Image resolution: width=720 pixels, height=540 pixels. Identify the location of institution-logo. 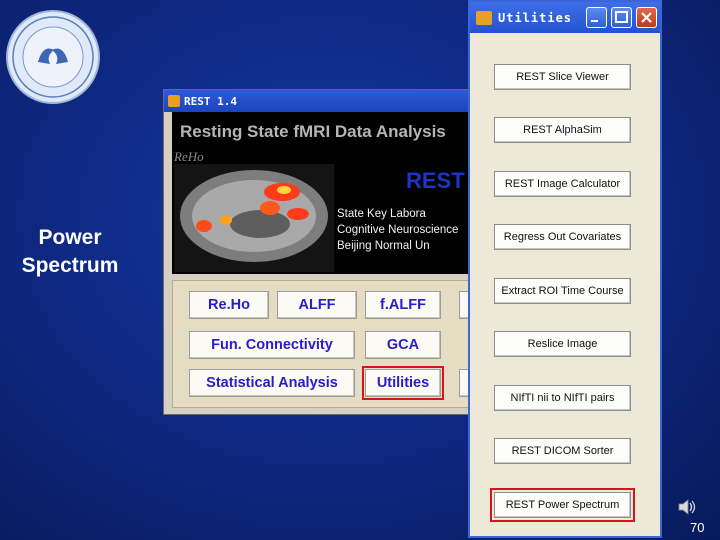
(53, 57).